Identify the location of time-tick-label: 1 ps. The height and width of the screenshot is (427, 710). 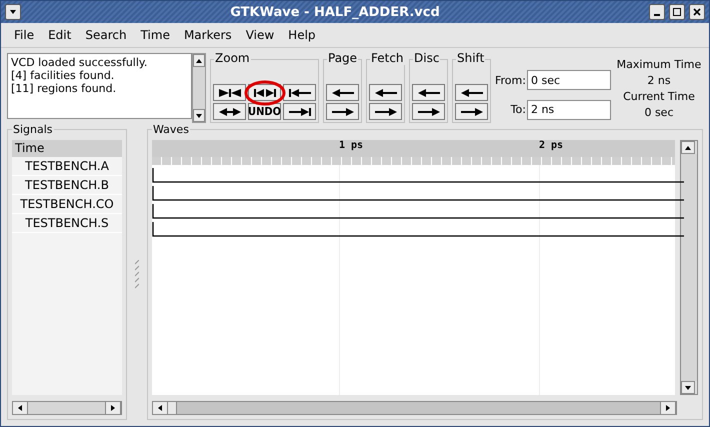
(351, 145).